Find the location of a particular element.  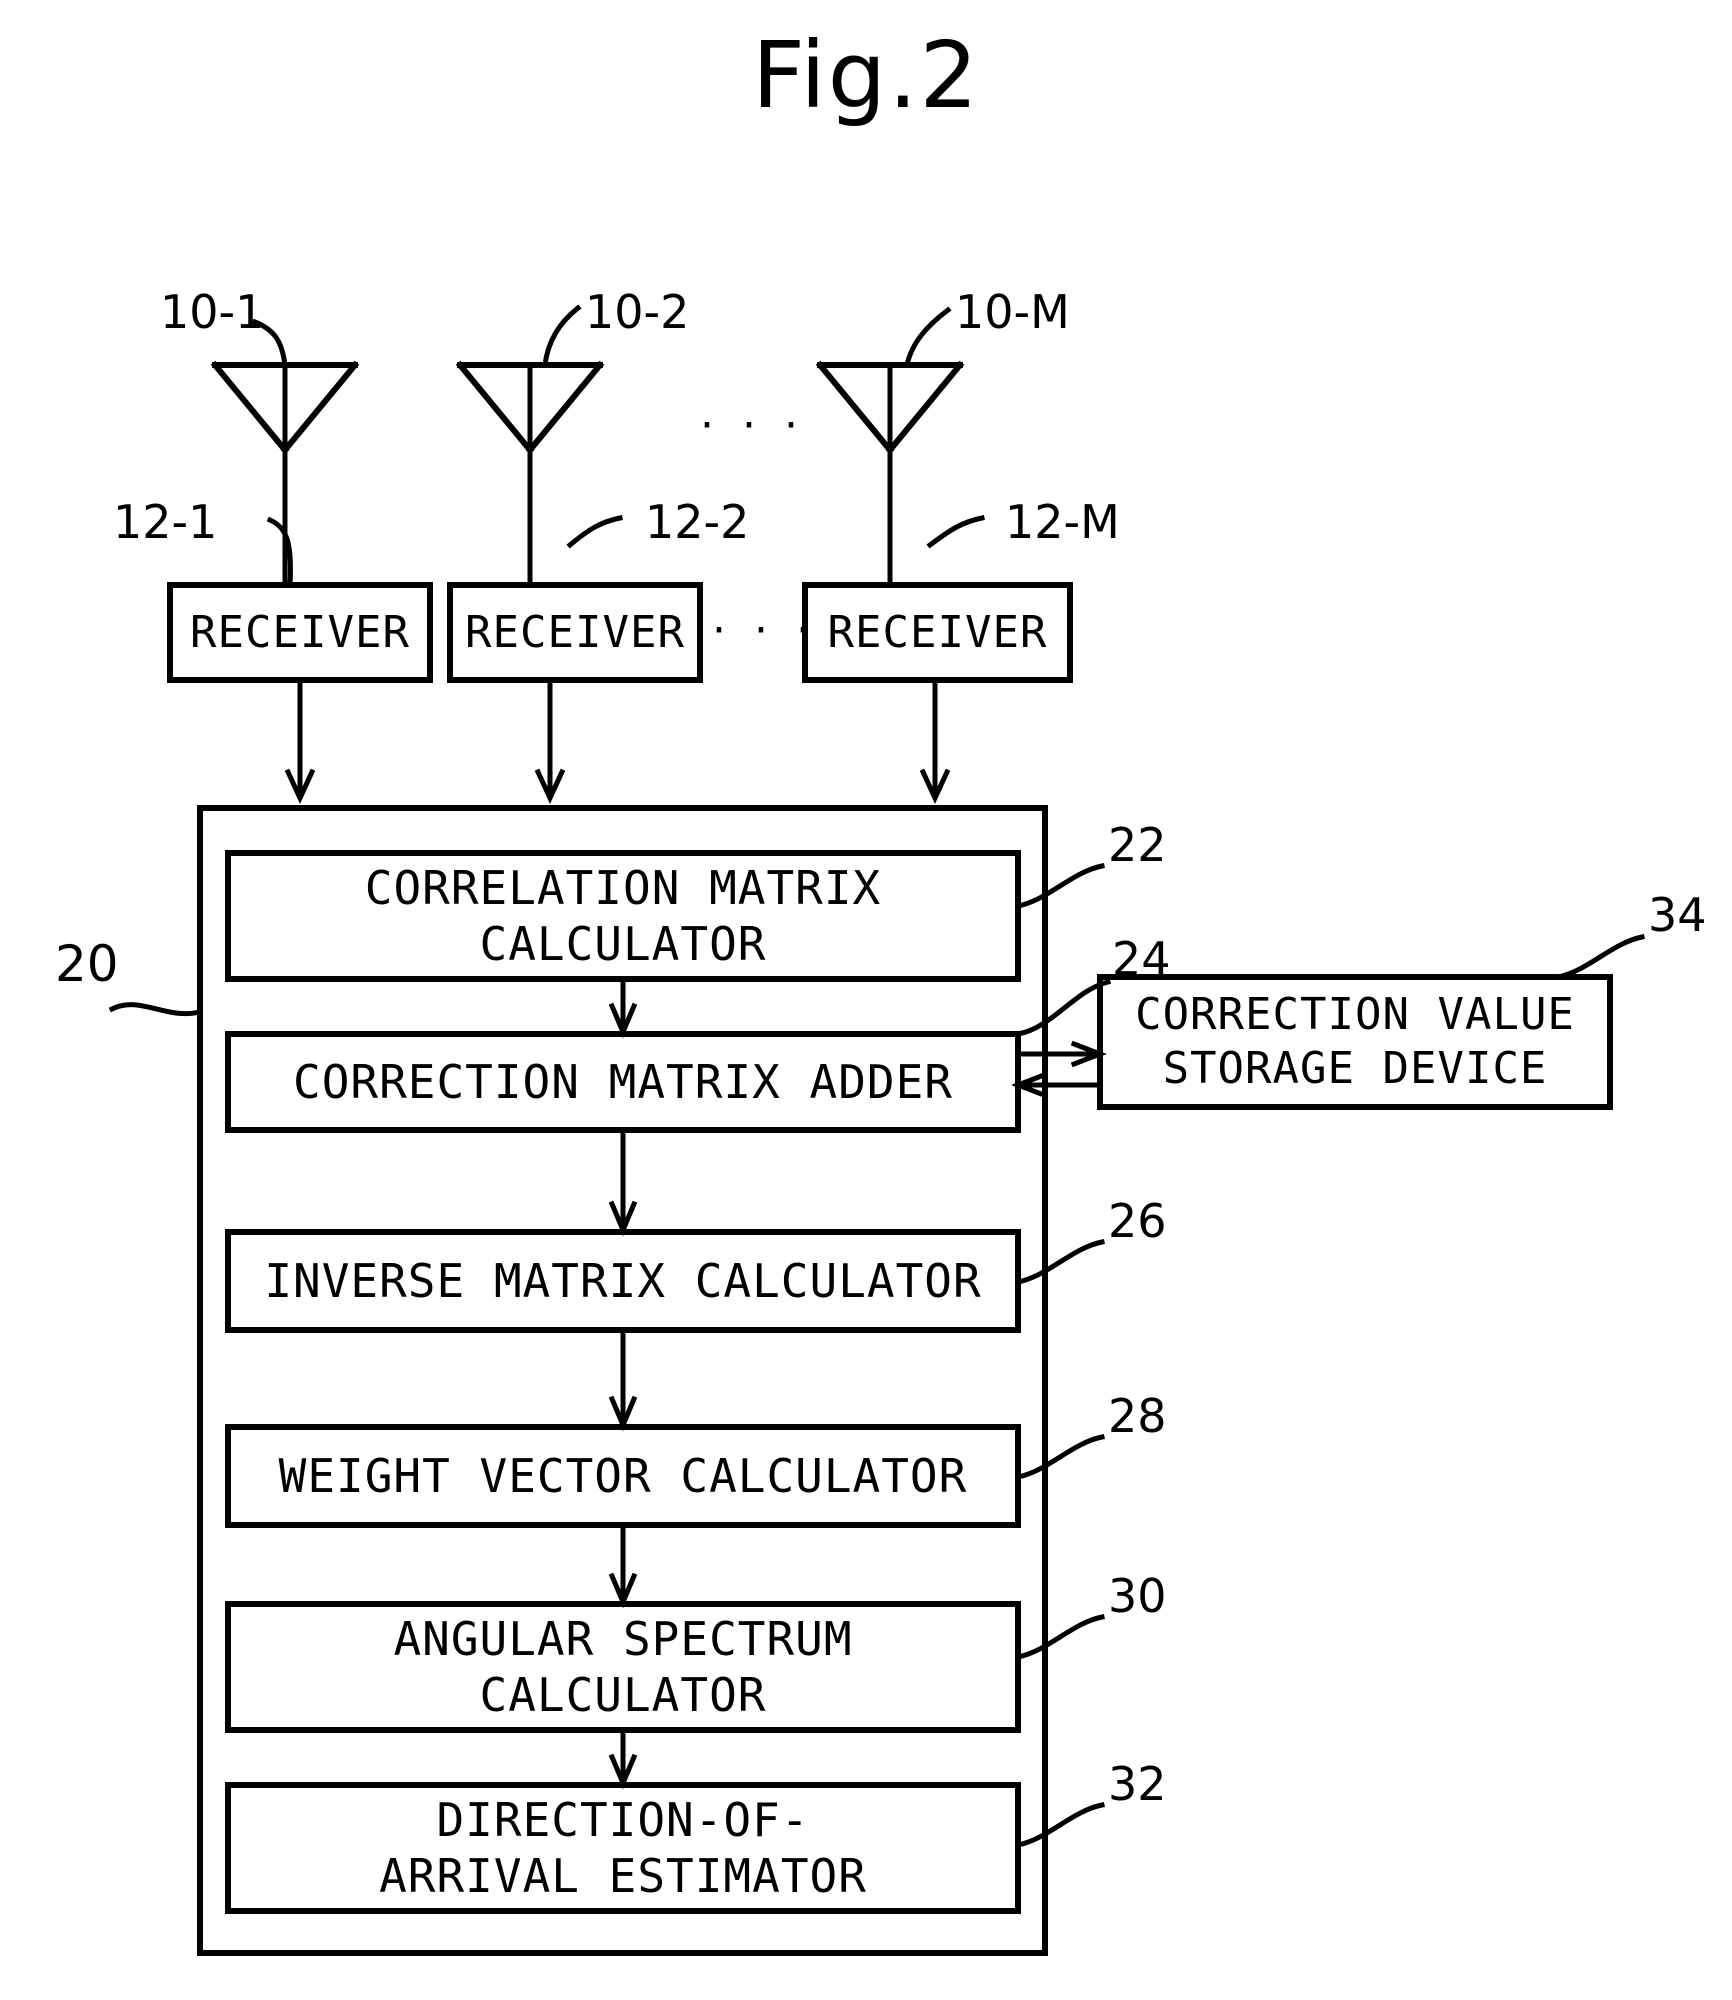

block-ref-22: 22 is located at coordinates (1137, 845).